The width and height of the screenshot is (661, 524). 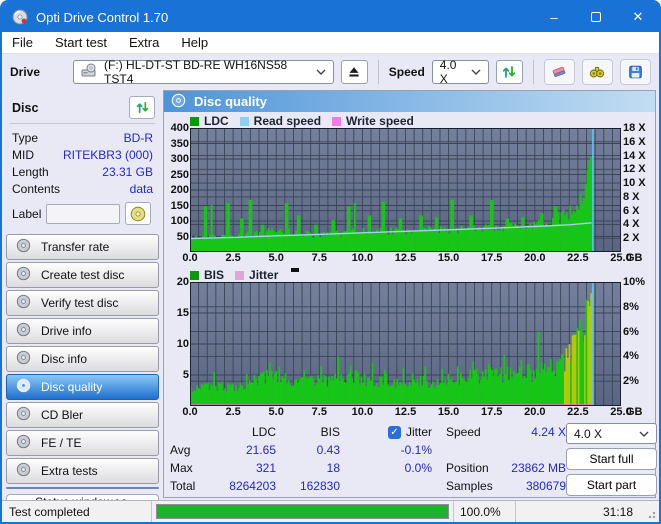 What do you see at coordinates (596, 17) in the screenshot?
I see `maximize-button` at bounding box center [596, 17].